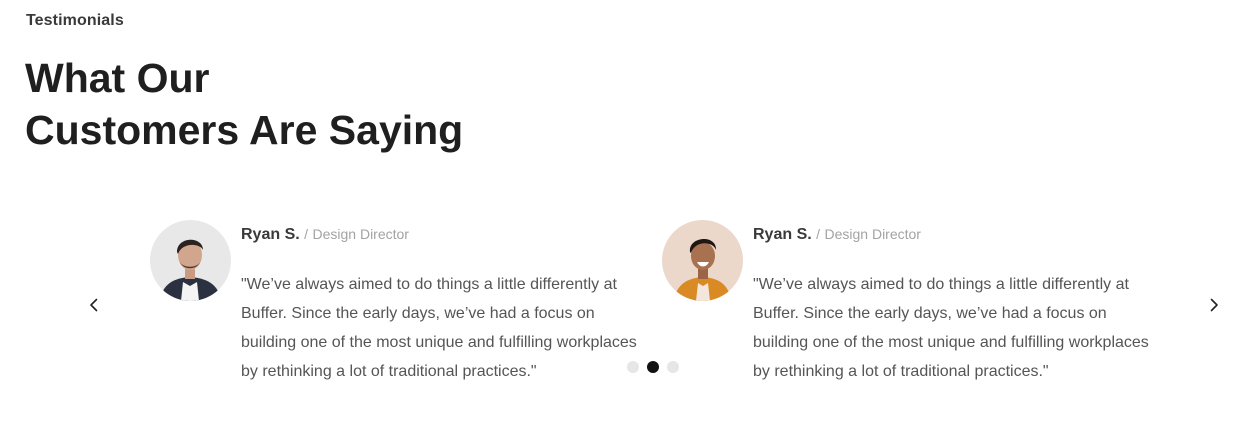 This screenshot has width=1260, height=430. I want to click on carousel-next-button, so click(1214, 305).